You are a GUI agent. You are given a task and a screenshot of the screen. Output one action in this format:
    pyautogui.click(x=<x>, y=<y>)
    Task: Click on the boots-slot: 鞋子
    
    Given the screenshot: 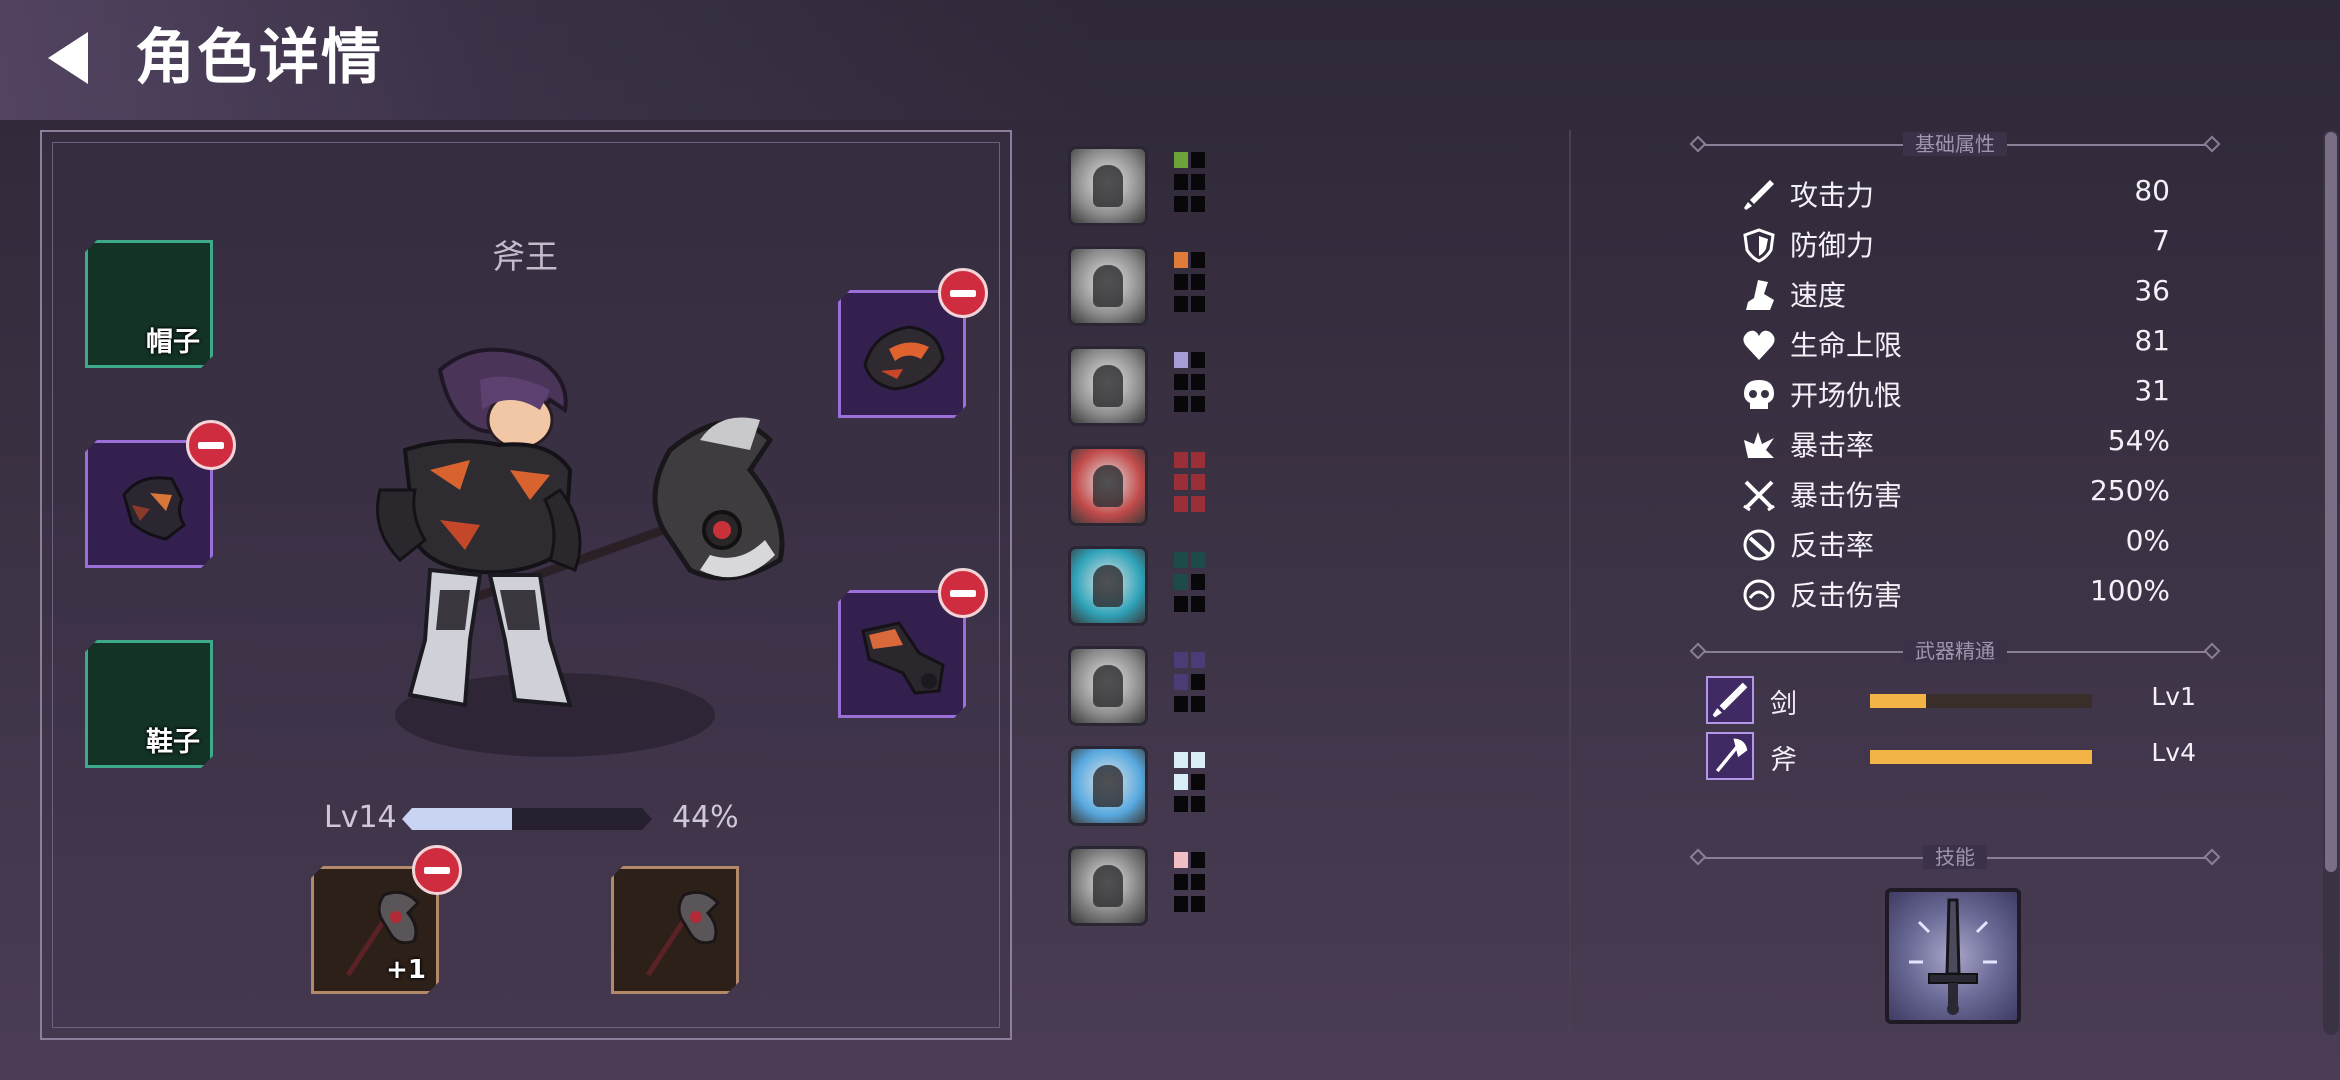 What is the action you would take?
    pyautogui.click(x=149, y=704)
    